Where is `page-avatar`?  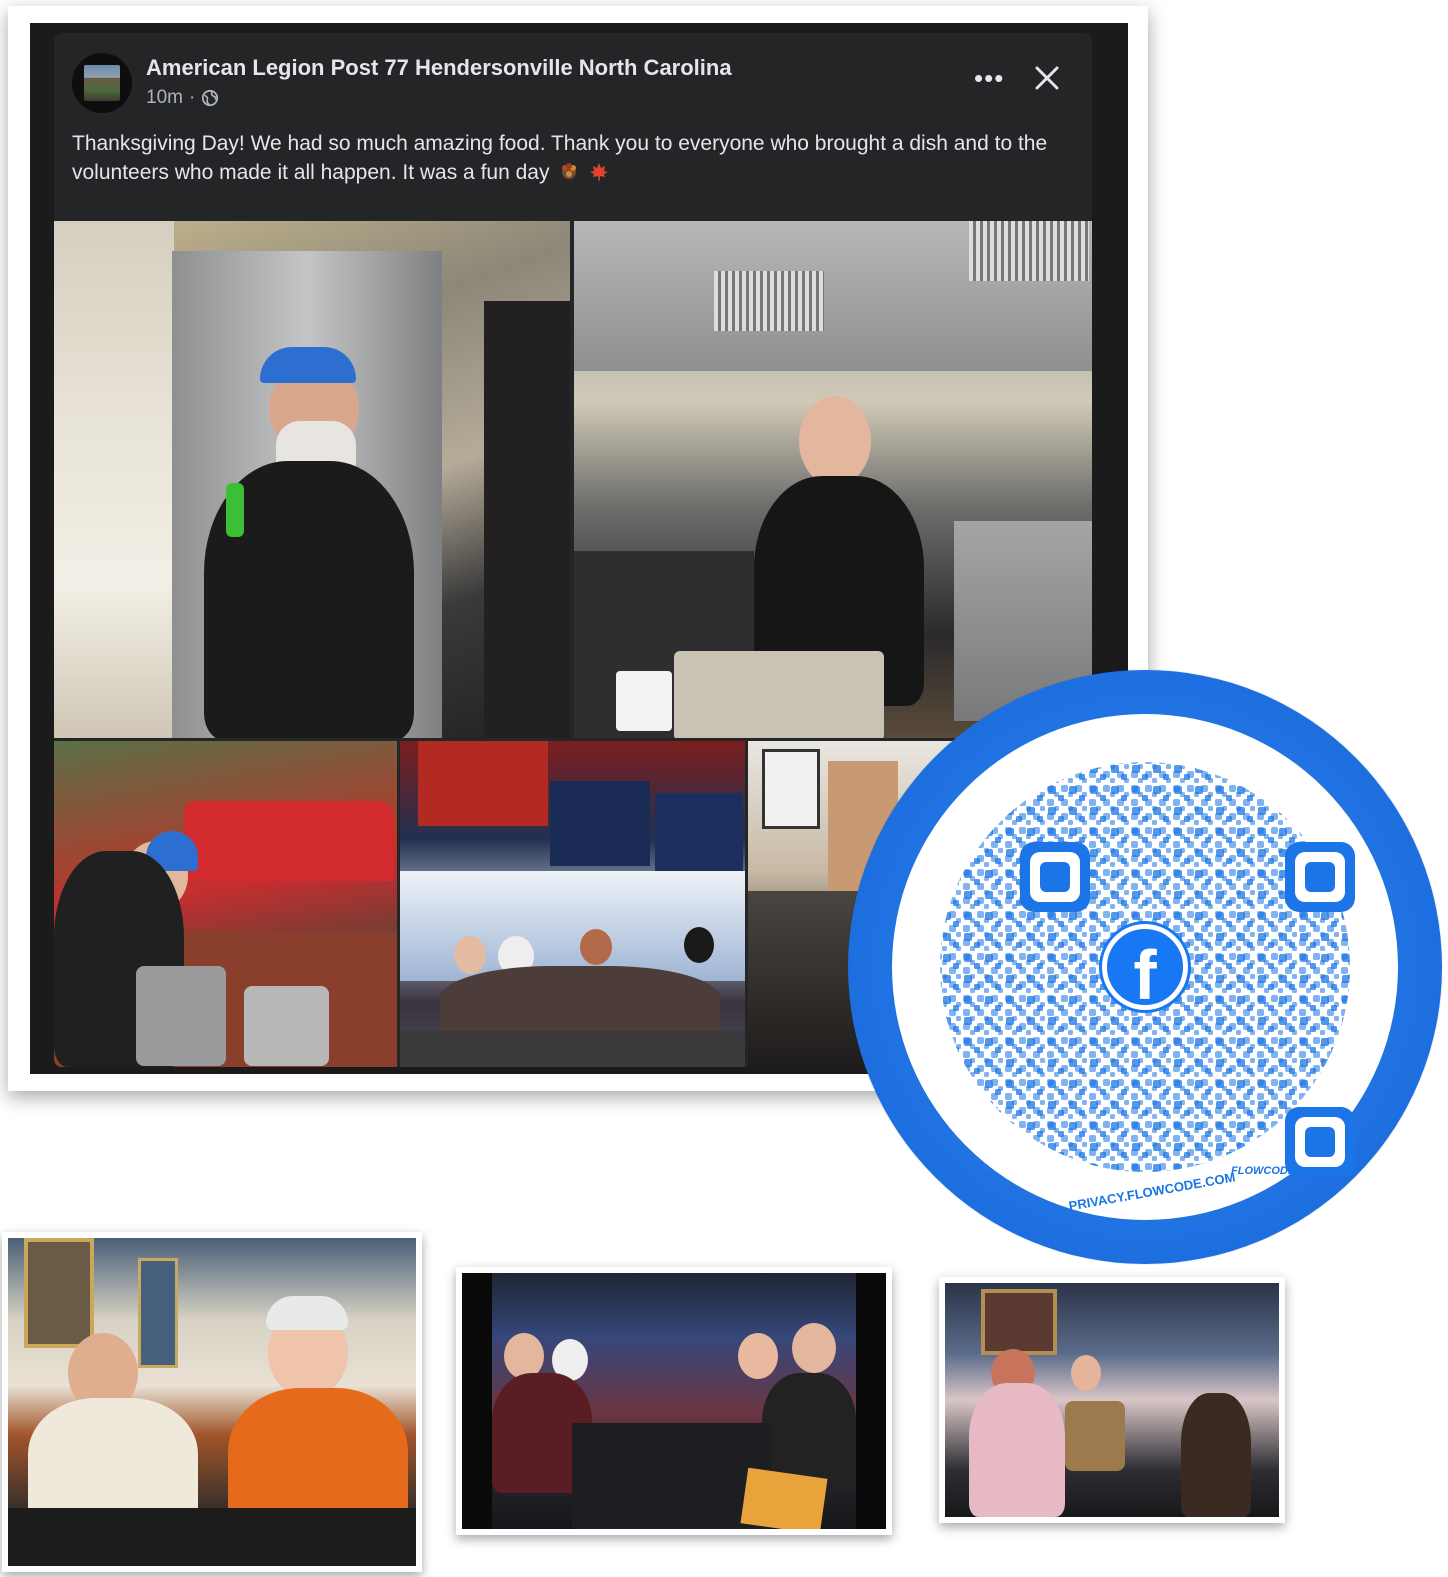 page-avatar is located at coordinates (102, 83).